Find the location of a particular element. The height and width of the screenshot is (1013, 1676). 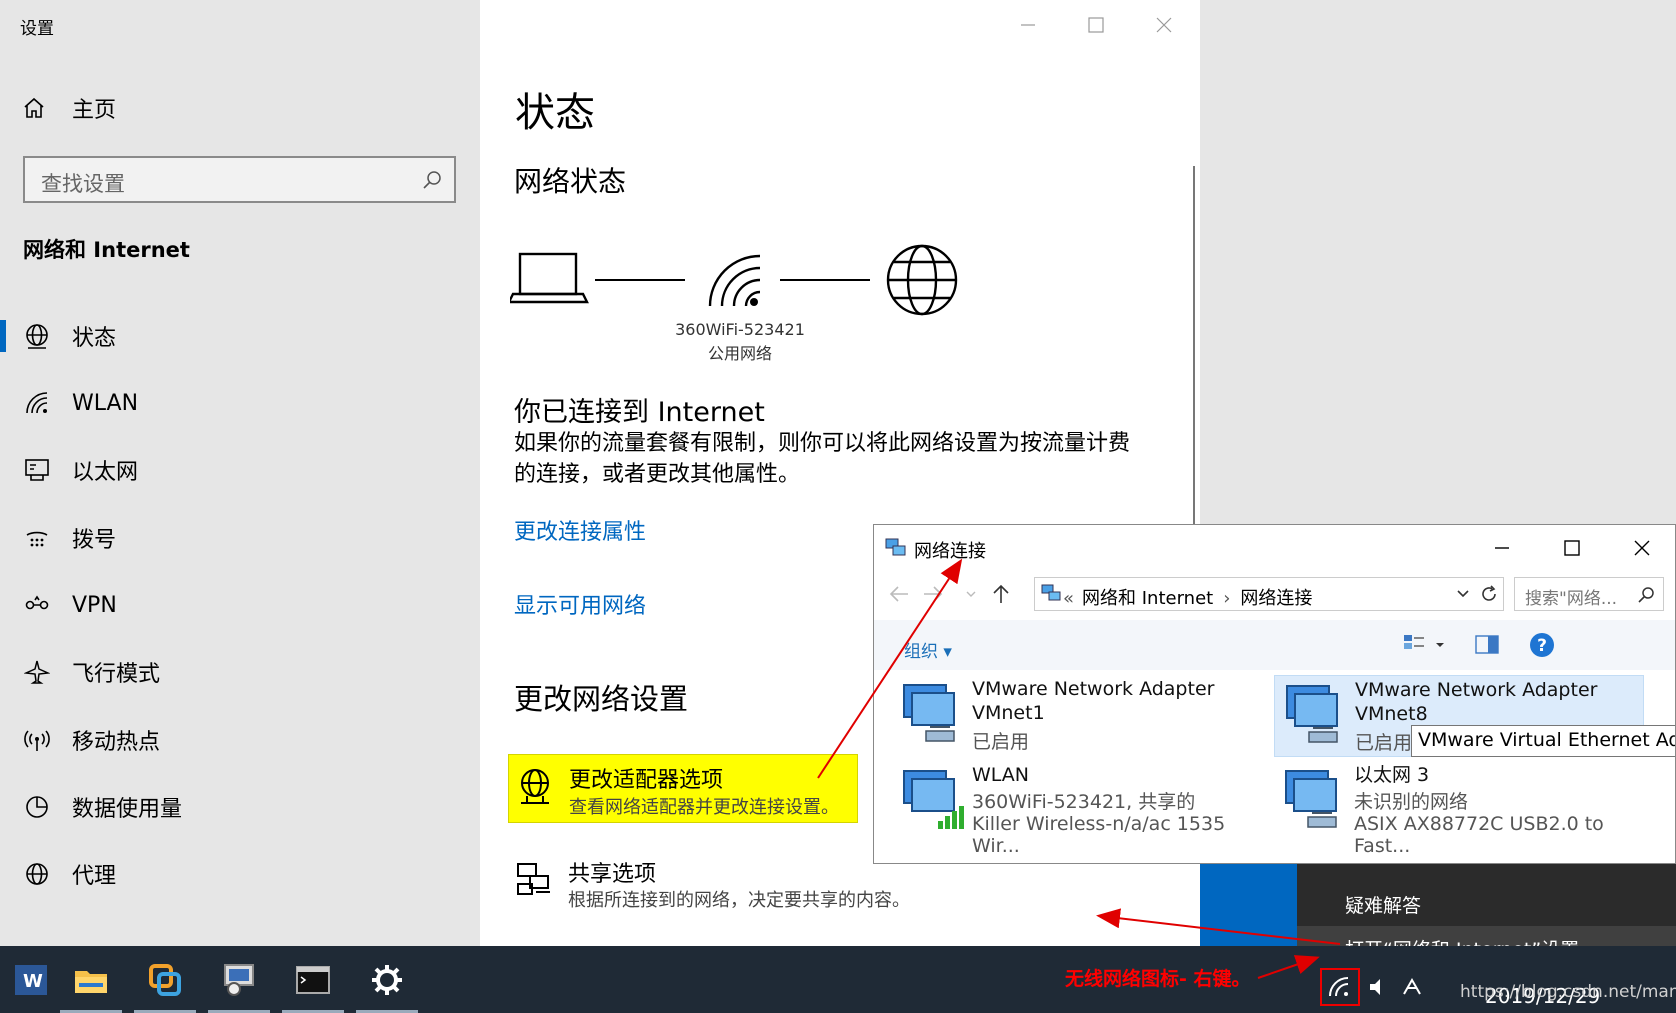

arrow-to-tray-icon is located at coordinates (1288, 967).